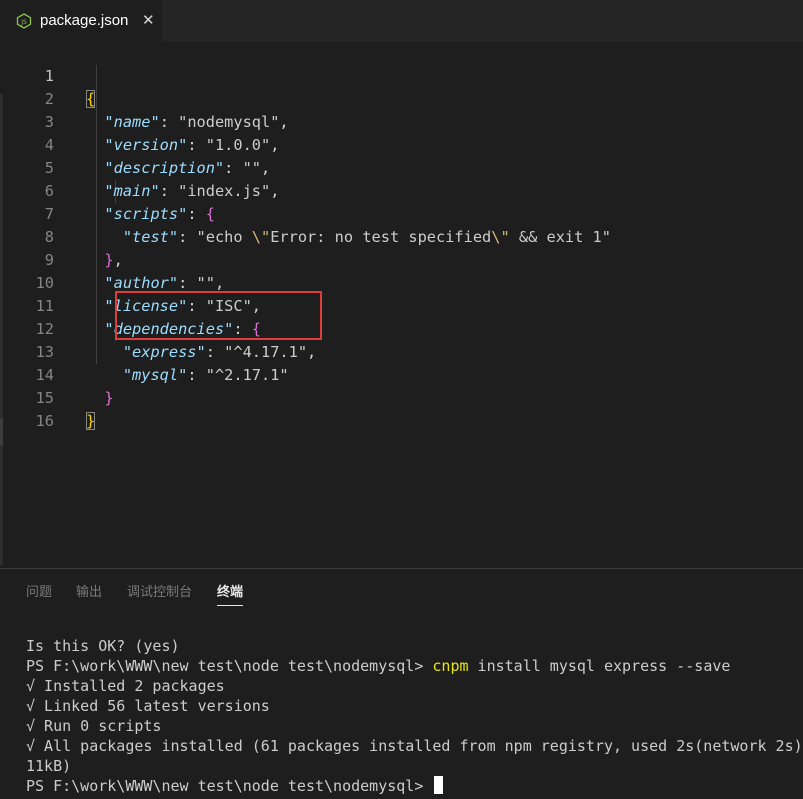 The image size is (803, 799). I want to click on tab-debug-console: 调试控制台, so click(159, 590).